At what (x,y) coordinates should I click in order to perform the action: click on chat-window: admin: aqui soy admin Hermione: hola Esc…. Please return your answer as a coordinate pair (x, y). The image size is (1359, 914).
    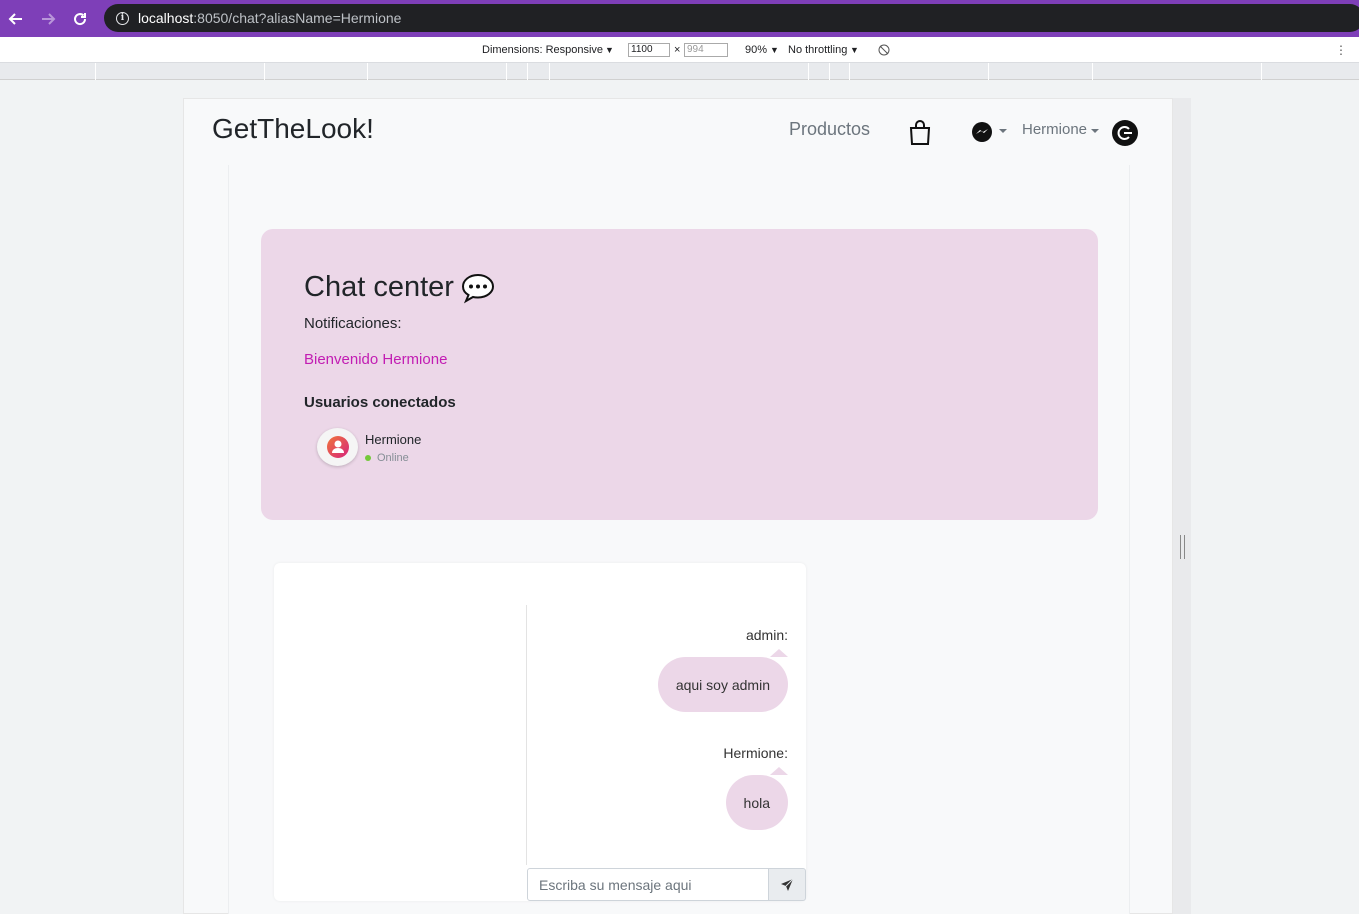
    Looking at the image, I should click on (540, 732).